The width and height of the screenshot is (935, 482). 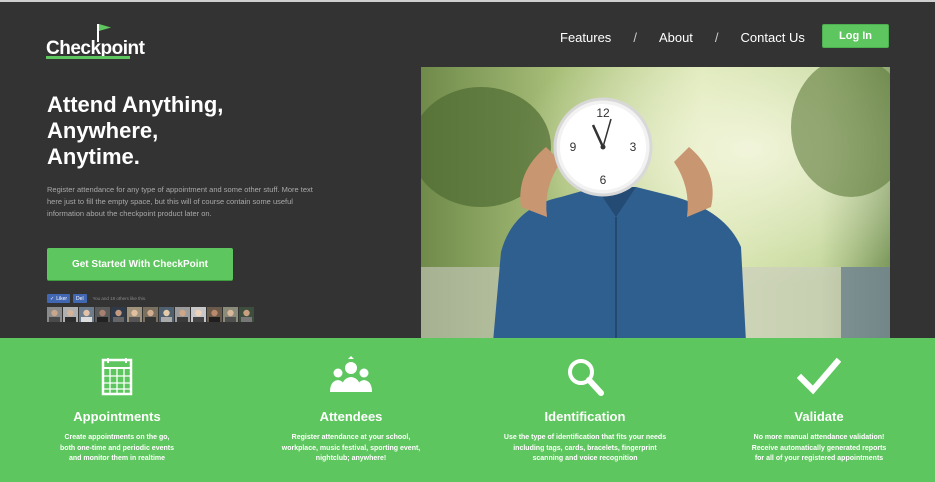 I want to click on friend-avatars, so click(x=157, y=314).